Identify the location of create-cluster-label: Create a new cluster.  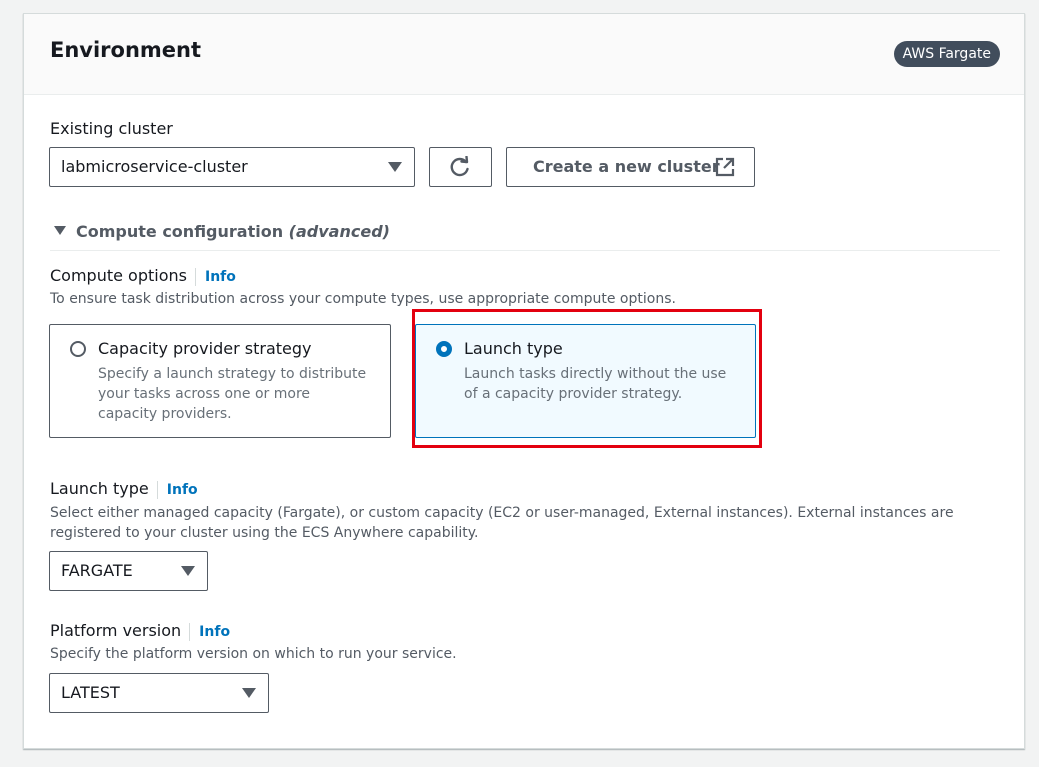
(626, 166).